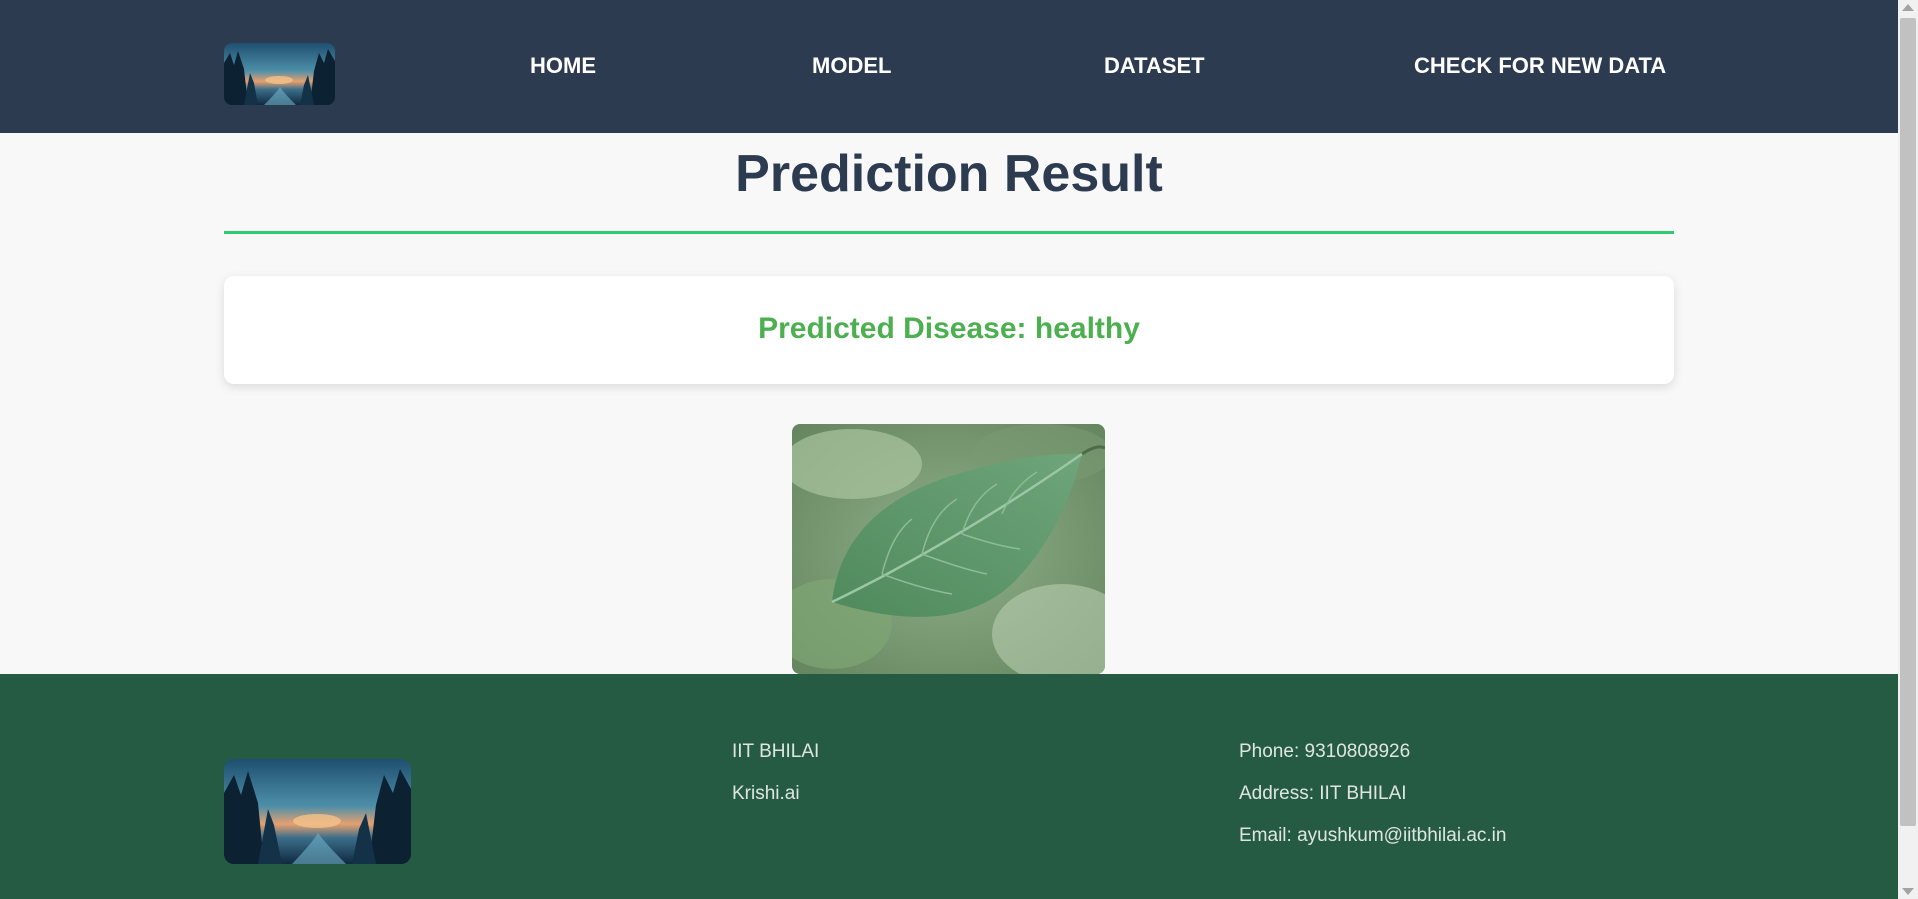 The height and width of the screenshot is (899, 1918). What do you see at coordinates (1908, 7) in the screenshot?
I see `scroll-up-arrow-icon` at bounding box center [1908, 7].